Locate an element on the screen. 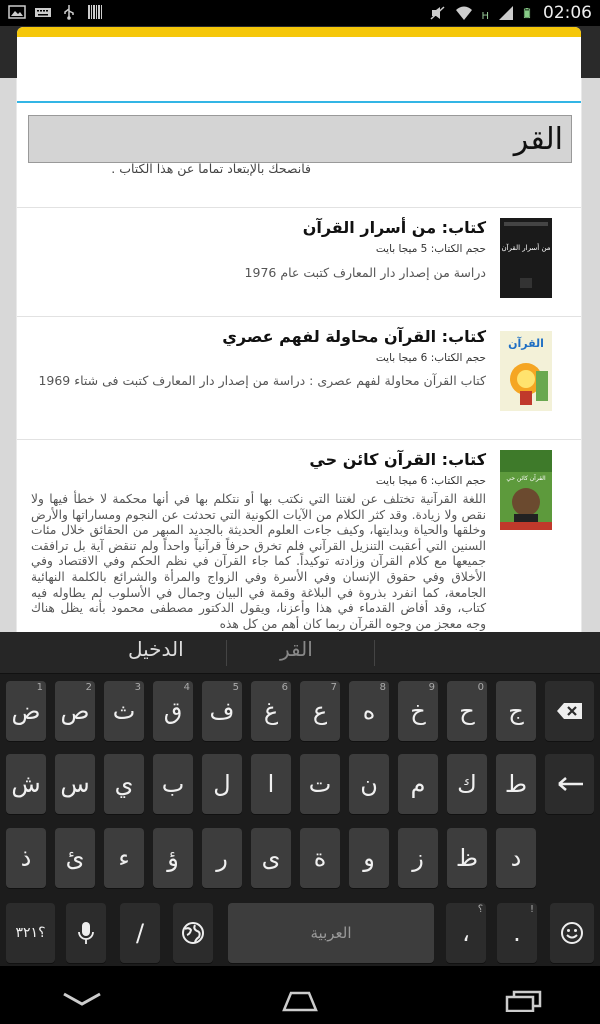 The height and width of the screenshot is (1024, 600). backspace-key is located at coordinates (569, 711).